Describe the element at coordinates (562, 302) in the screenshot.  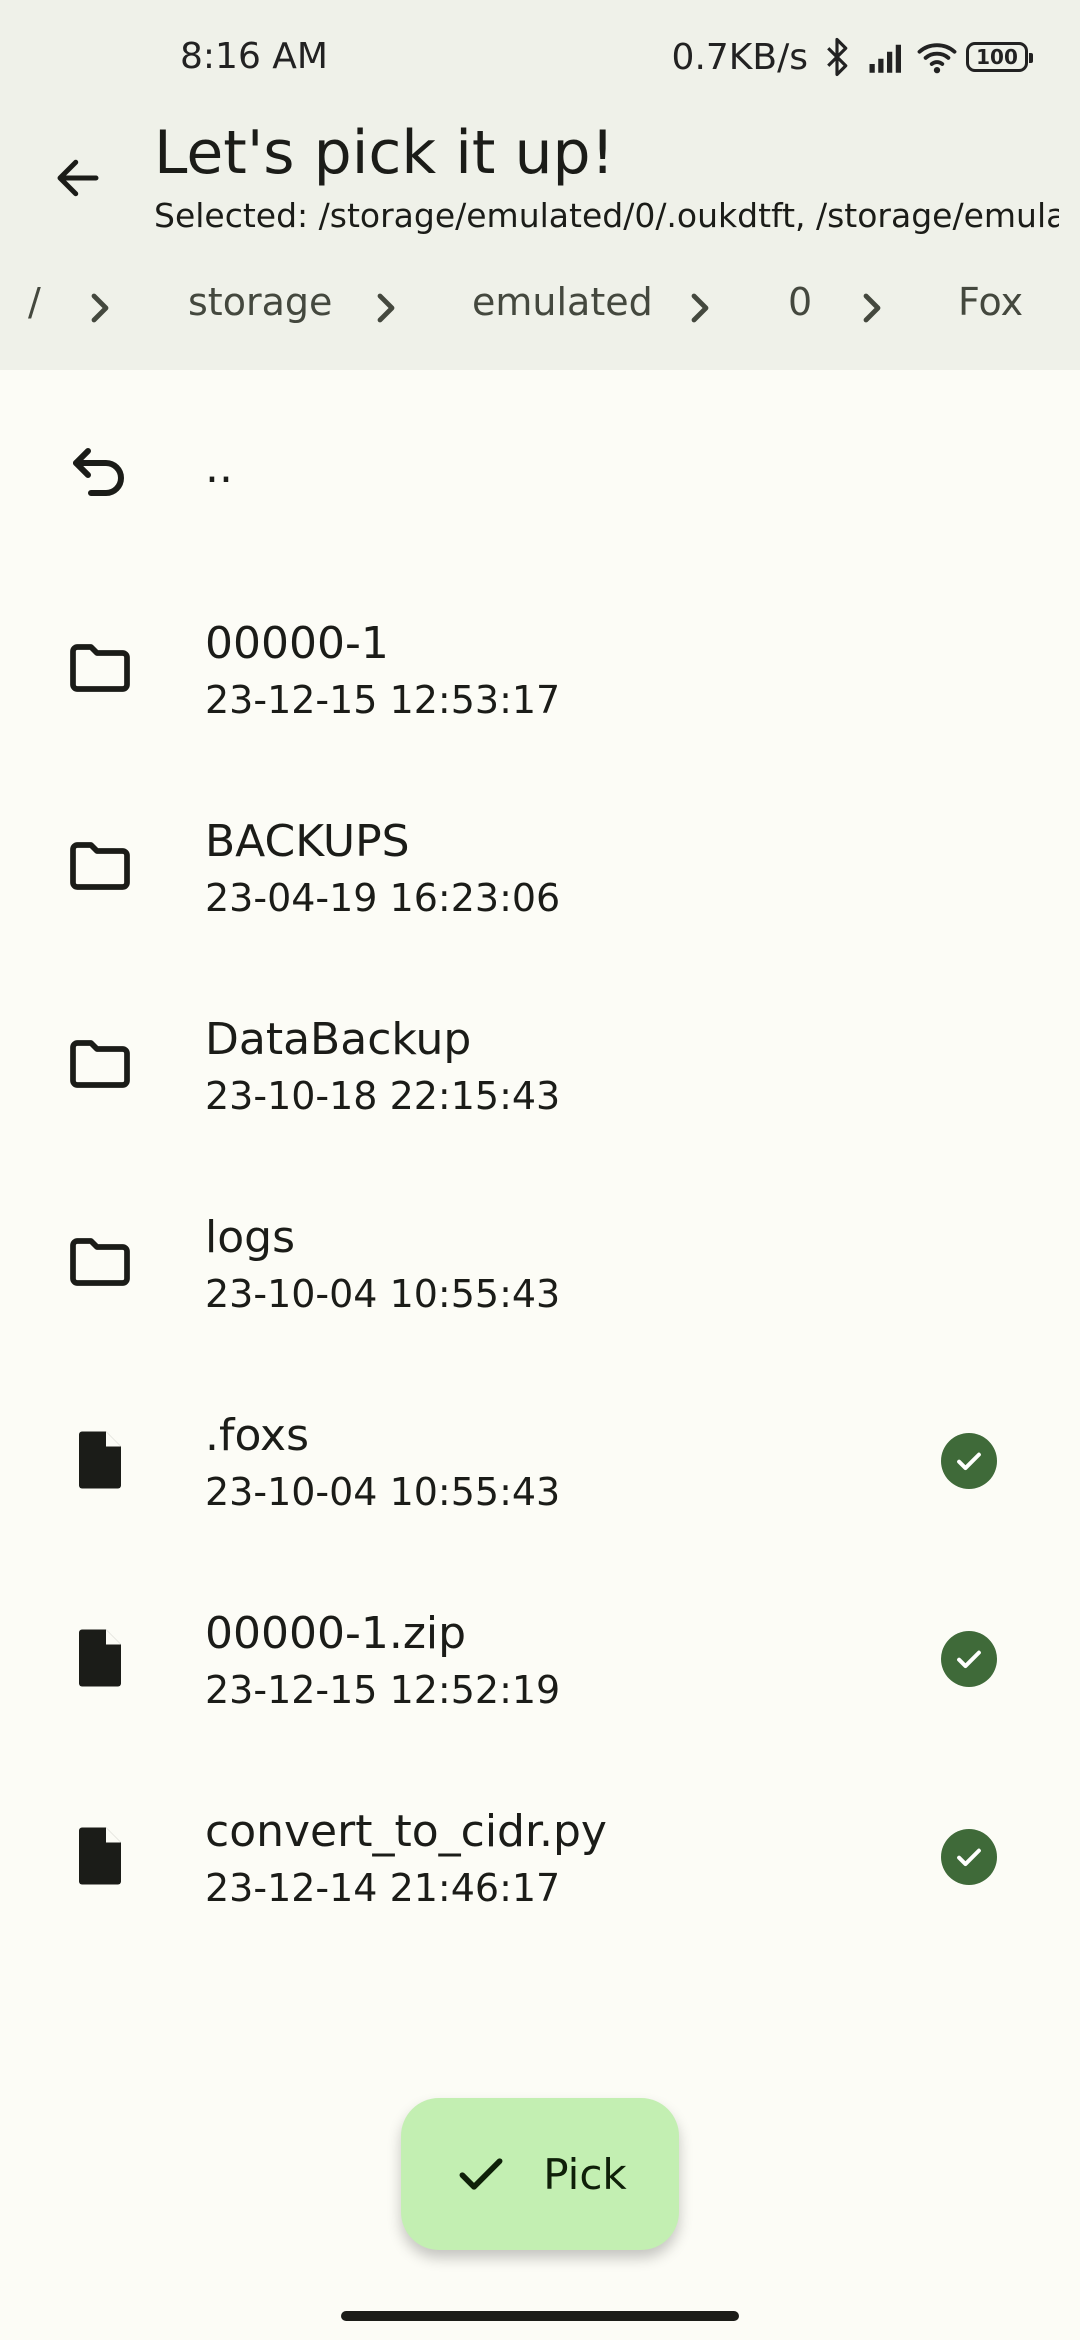
I see `breadcrumb-item-emulated: emulated` at that location.